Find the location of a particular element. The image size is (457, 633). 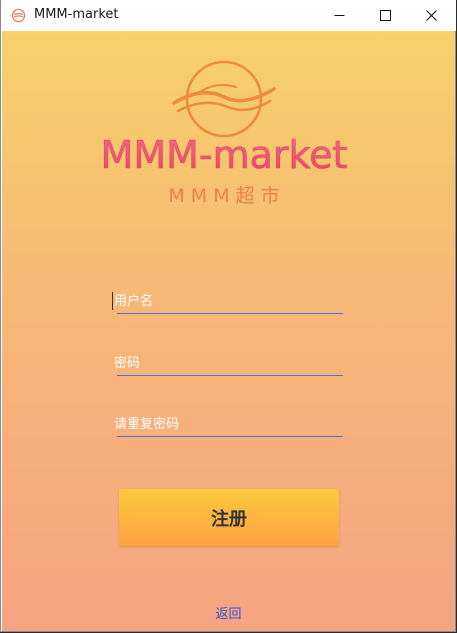

username-input is located at coordinates (228, 301).